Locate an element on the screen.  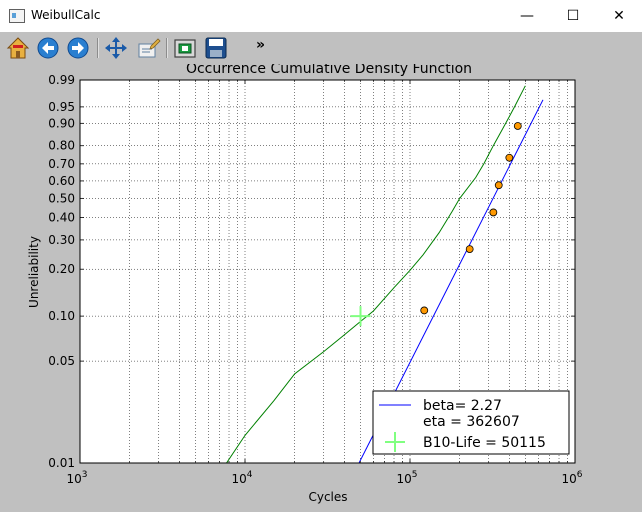
home-icon is located at coordinates (18, 48).